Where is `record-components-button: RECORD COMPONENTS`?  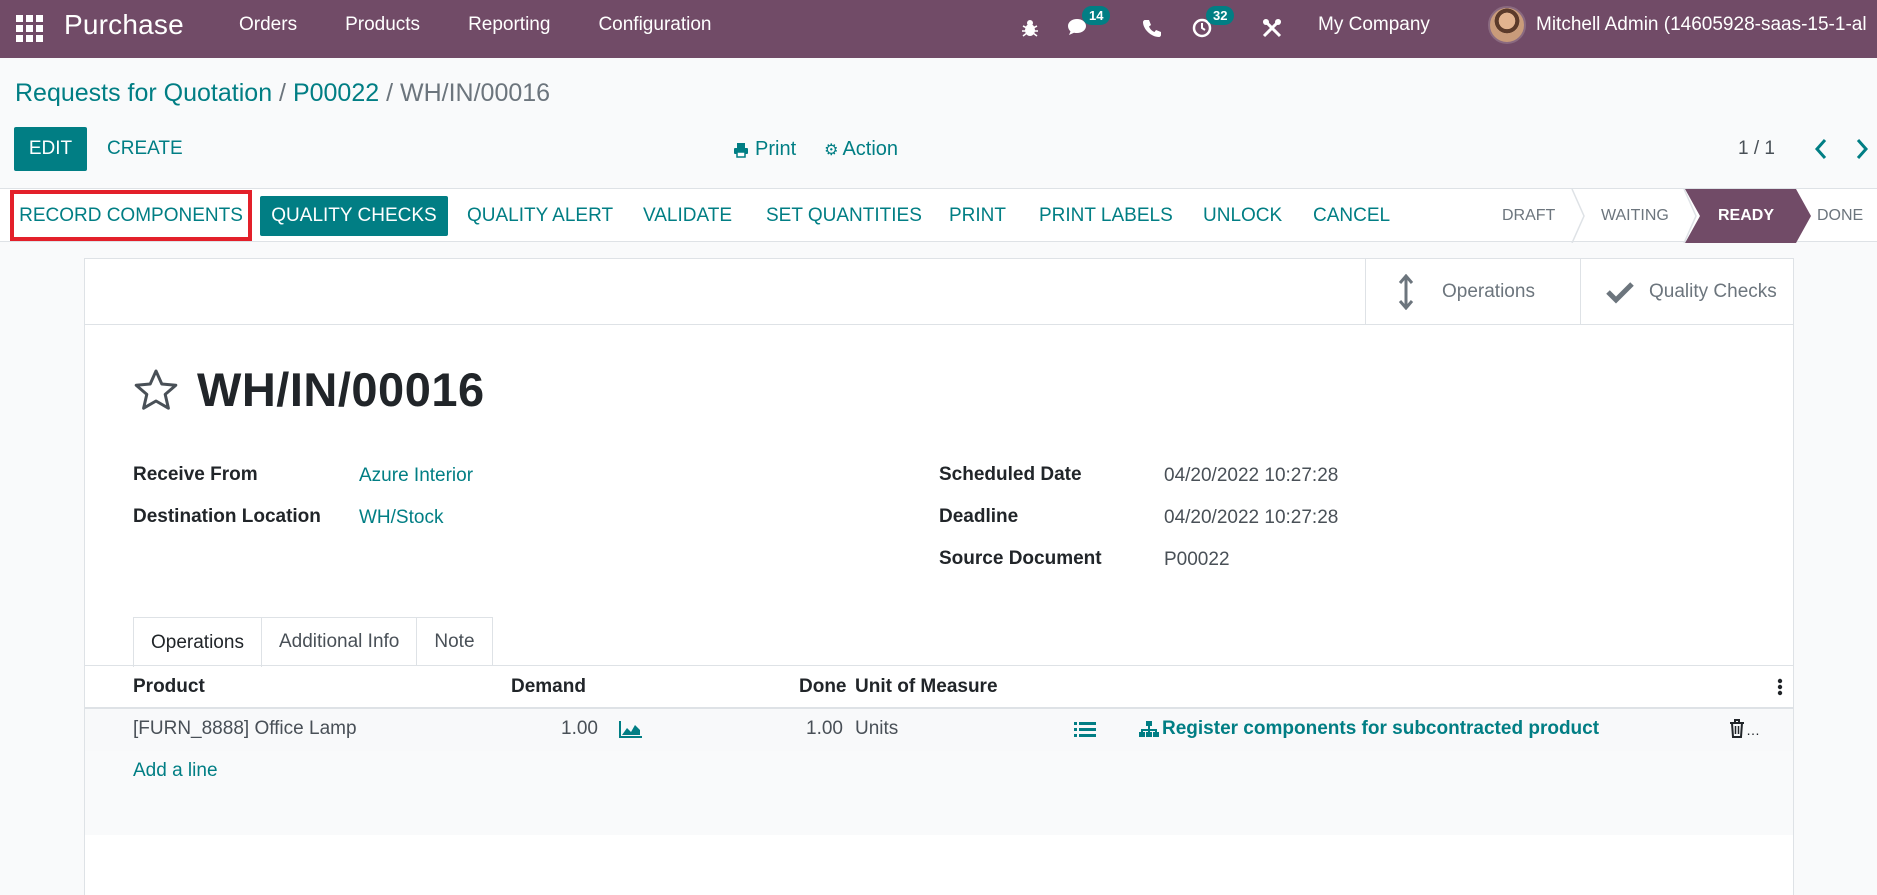
record-components-button: RECORD COMPONENTS is located at coordinates (131, 215).